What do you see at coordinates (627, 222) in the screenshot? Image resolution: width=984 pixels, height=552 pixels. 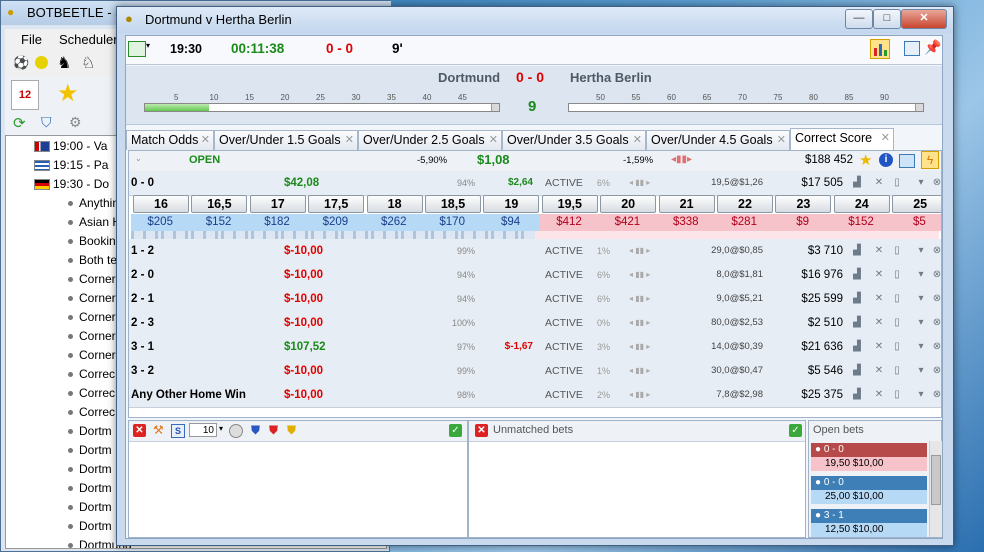 I see `ladder-amount: $421` at bounding box center [627, 222].